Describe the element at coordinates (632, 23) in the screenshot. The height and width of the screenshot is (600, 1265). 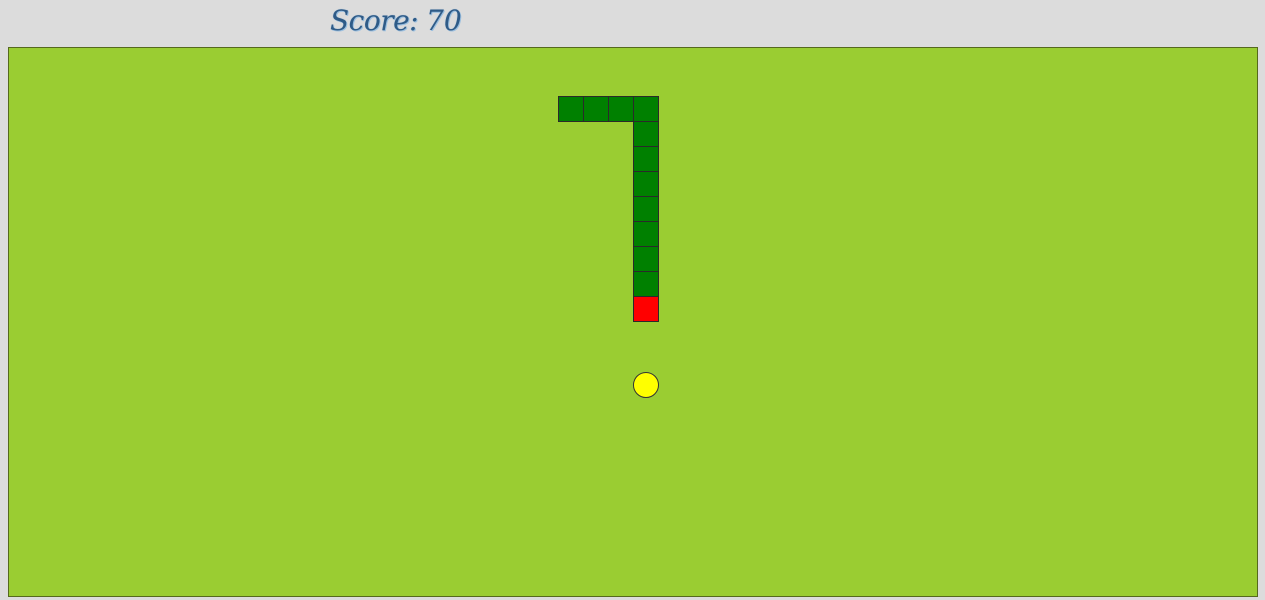
I see `score-bar: Score: 70` at that location.